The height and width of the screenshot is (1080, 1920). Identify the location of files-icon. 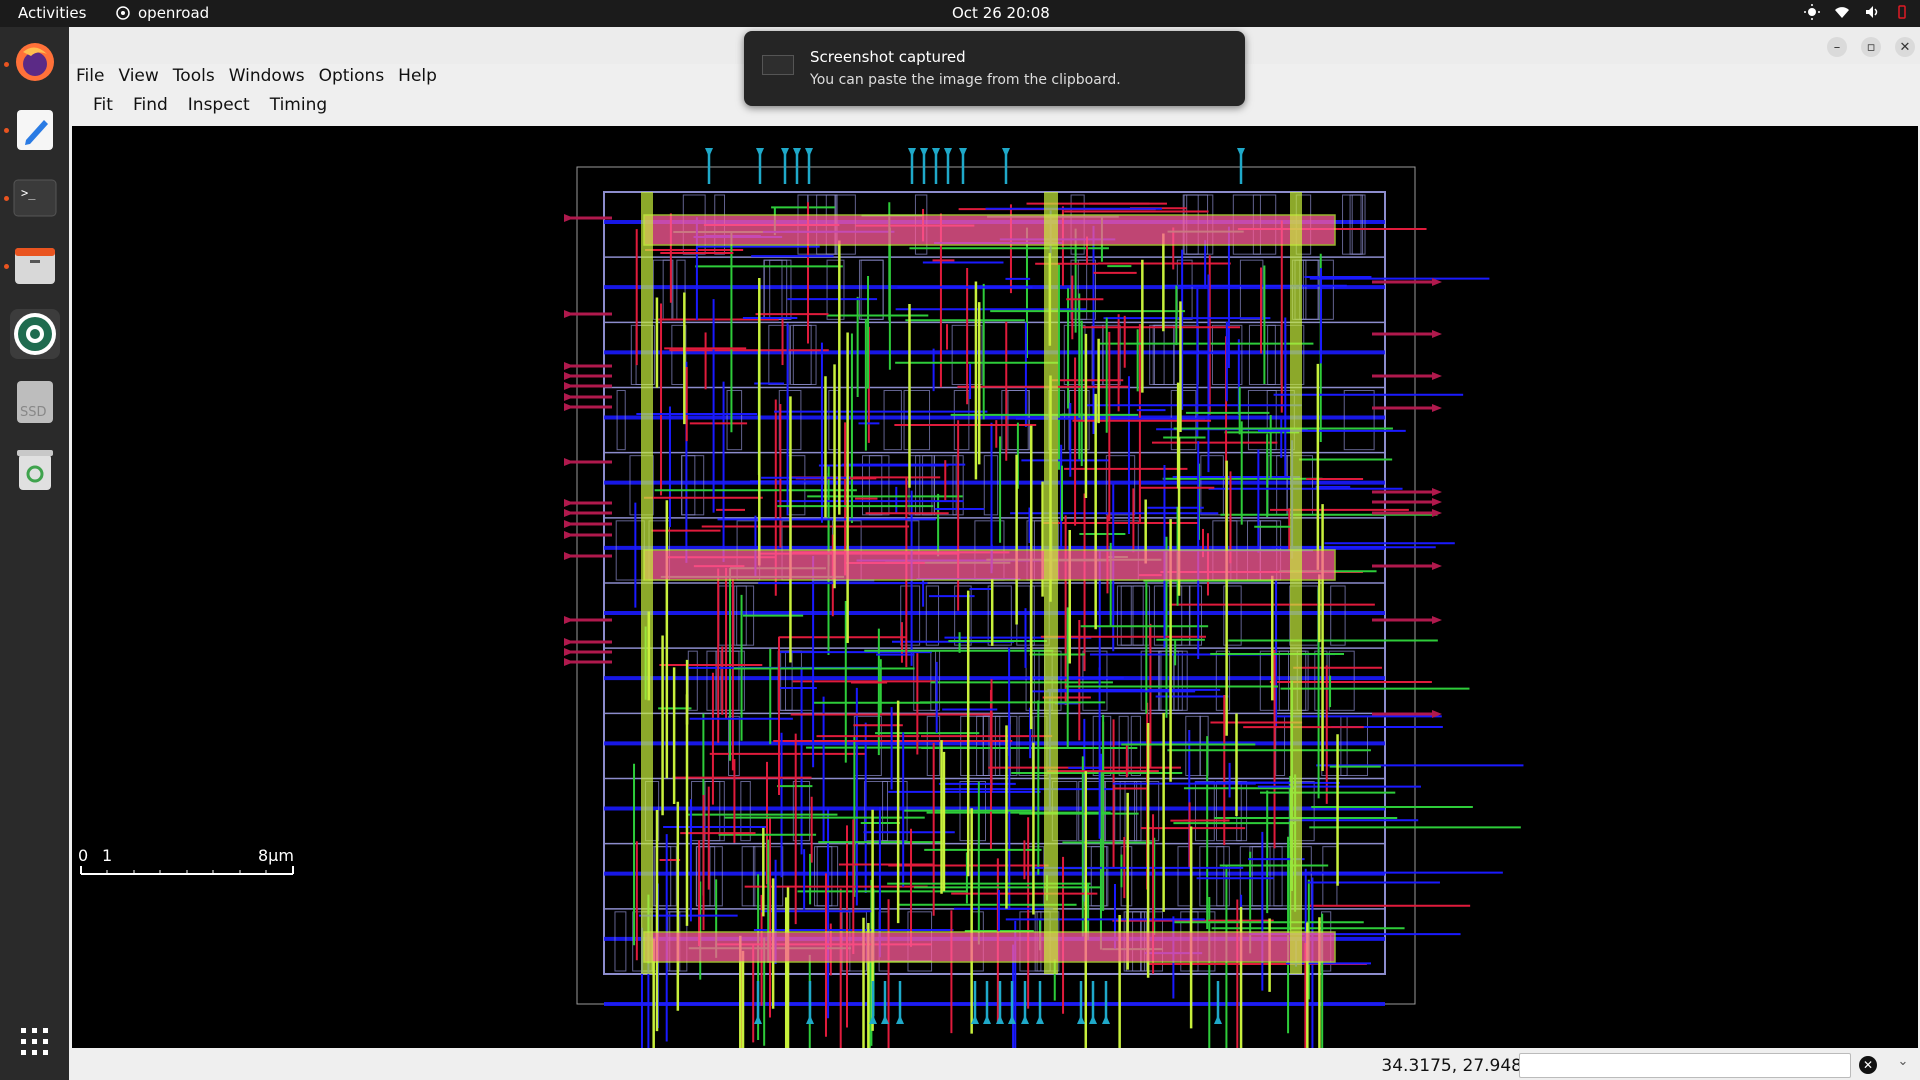
(35, 266).